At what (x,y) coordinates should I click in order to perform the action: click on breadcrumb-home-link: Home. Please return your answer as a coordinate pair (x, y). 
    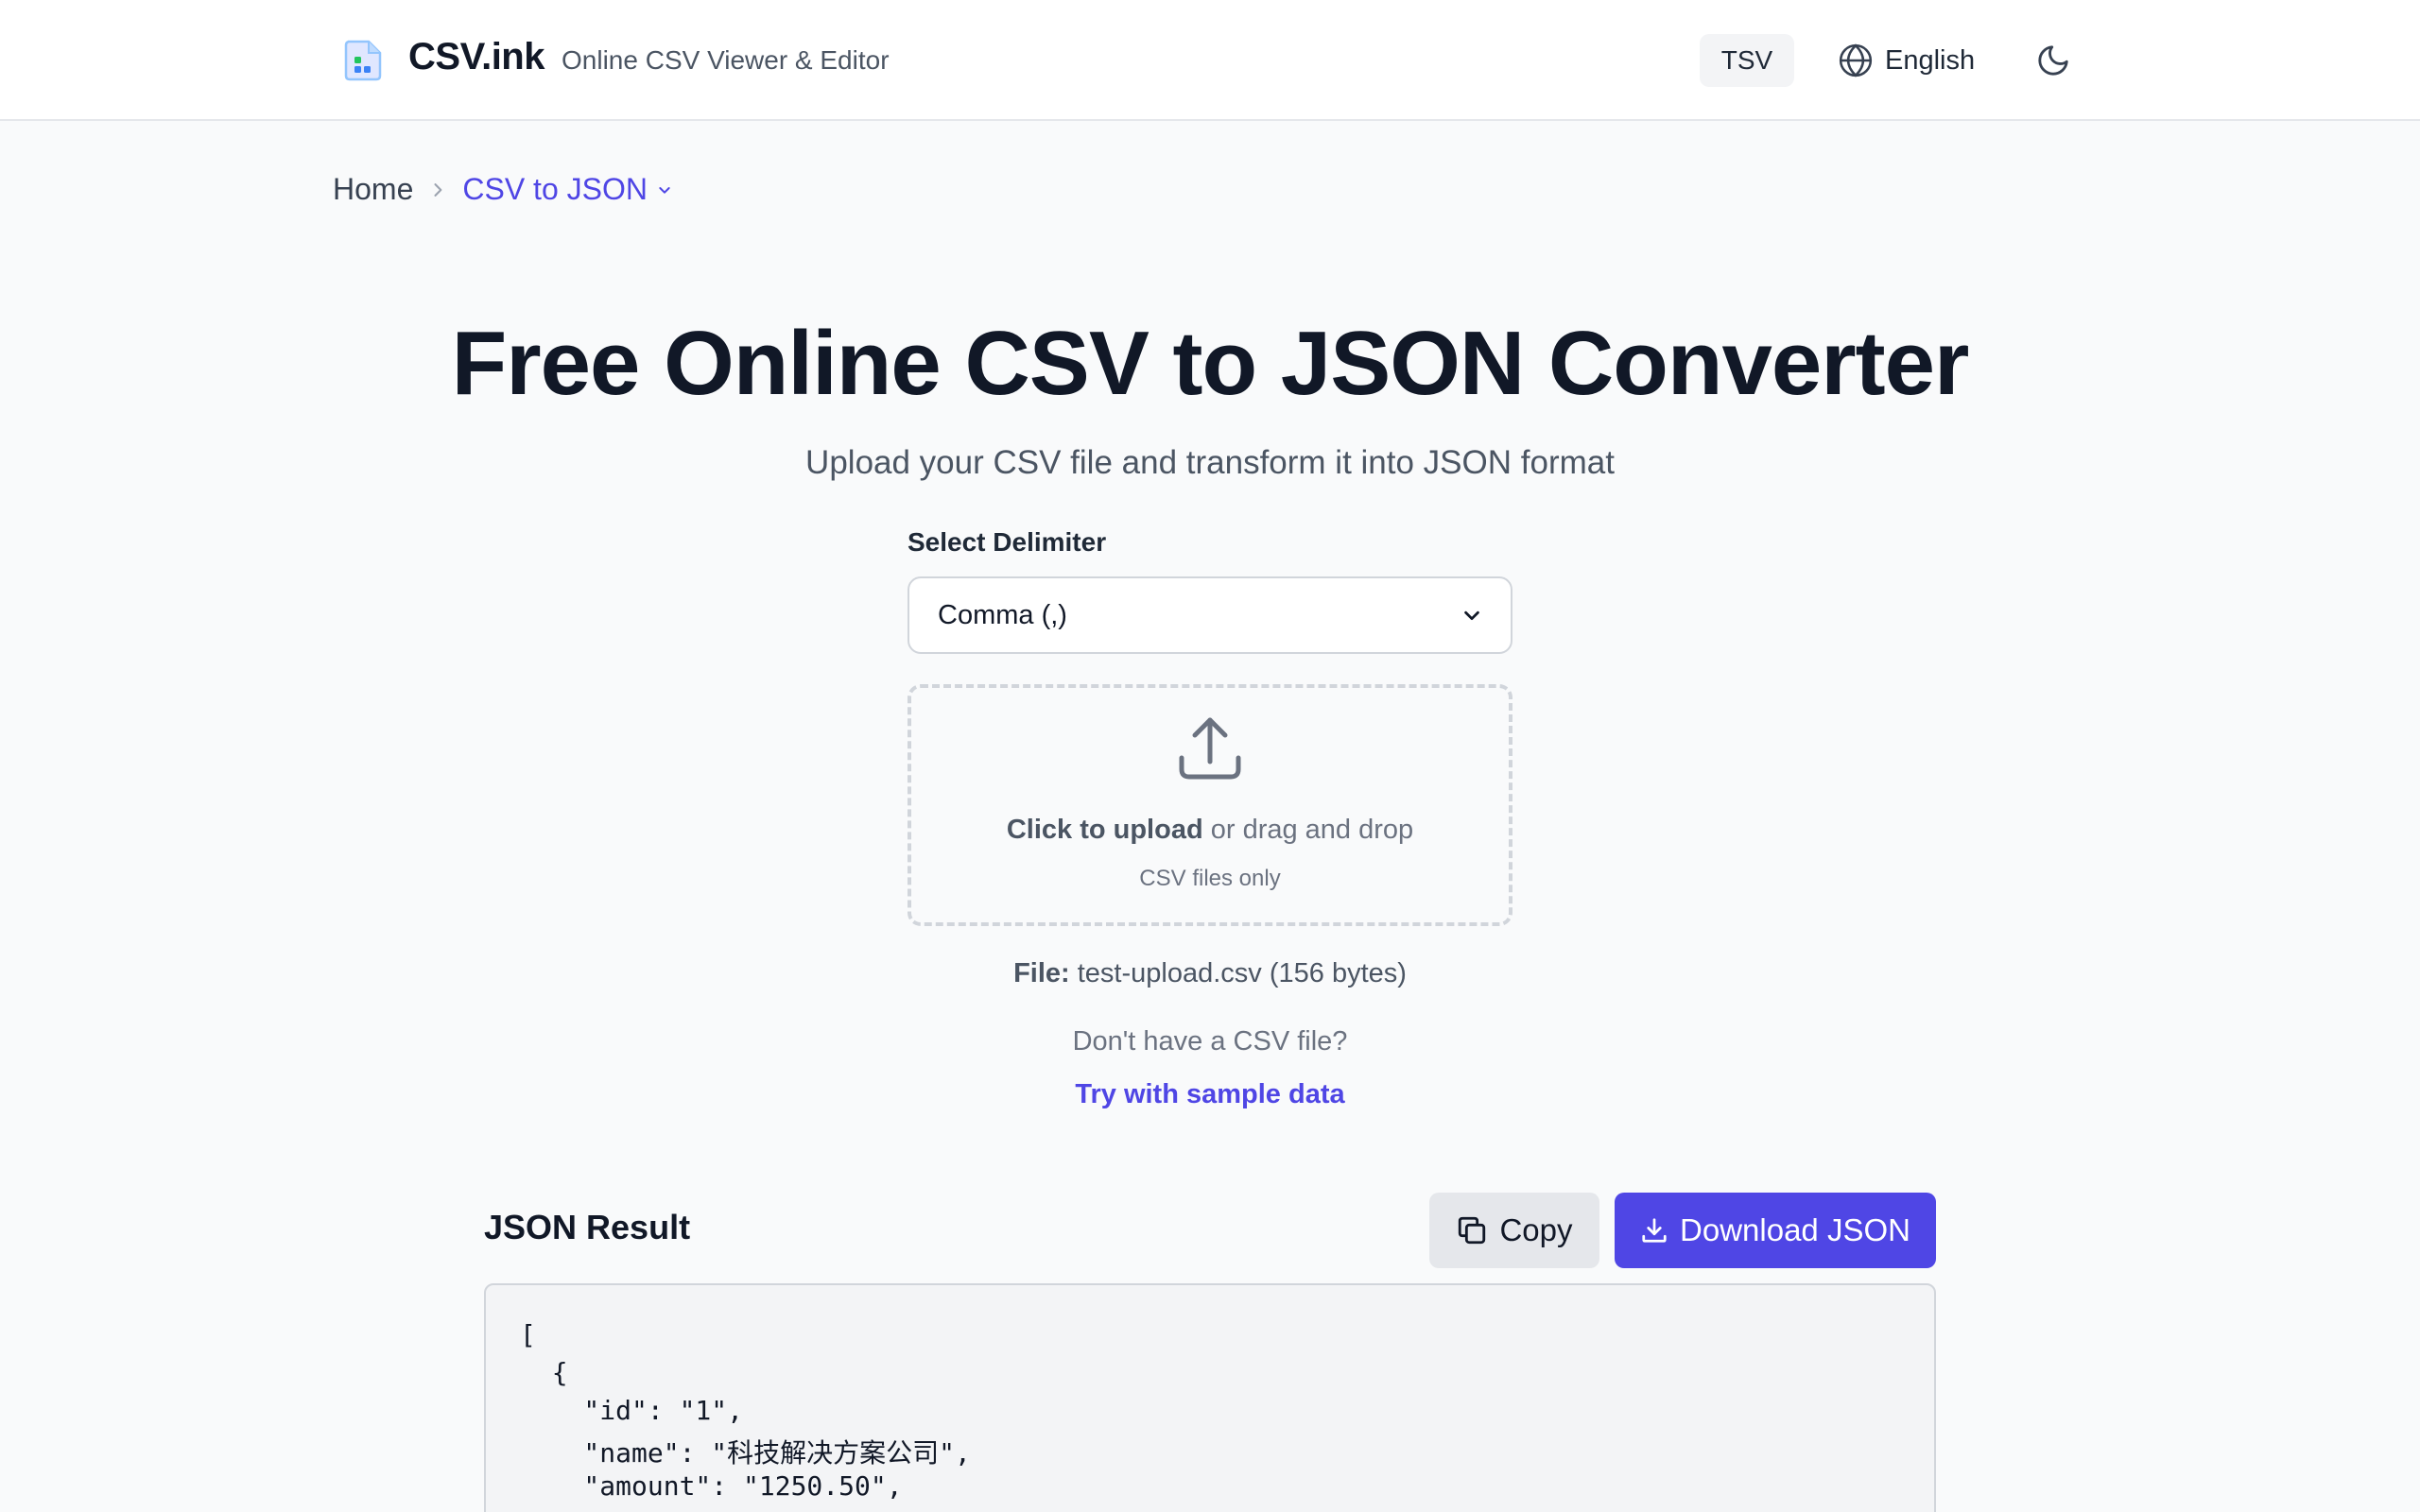
    Looking at the image, I should click on (373, 189).